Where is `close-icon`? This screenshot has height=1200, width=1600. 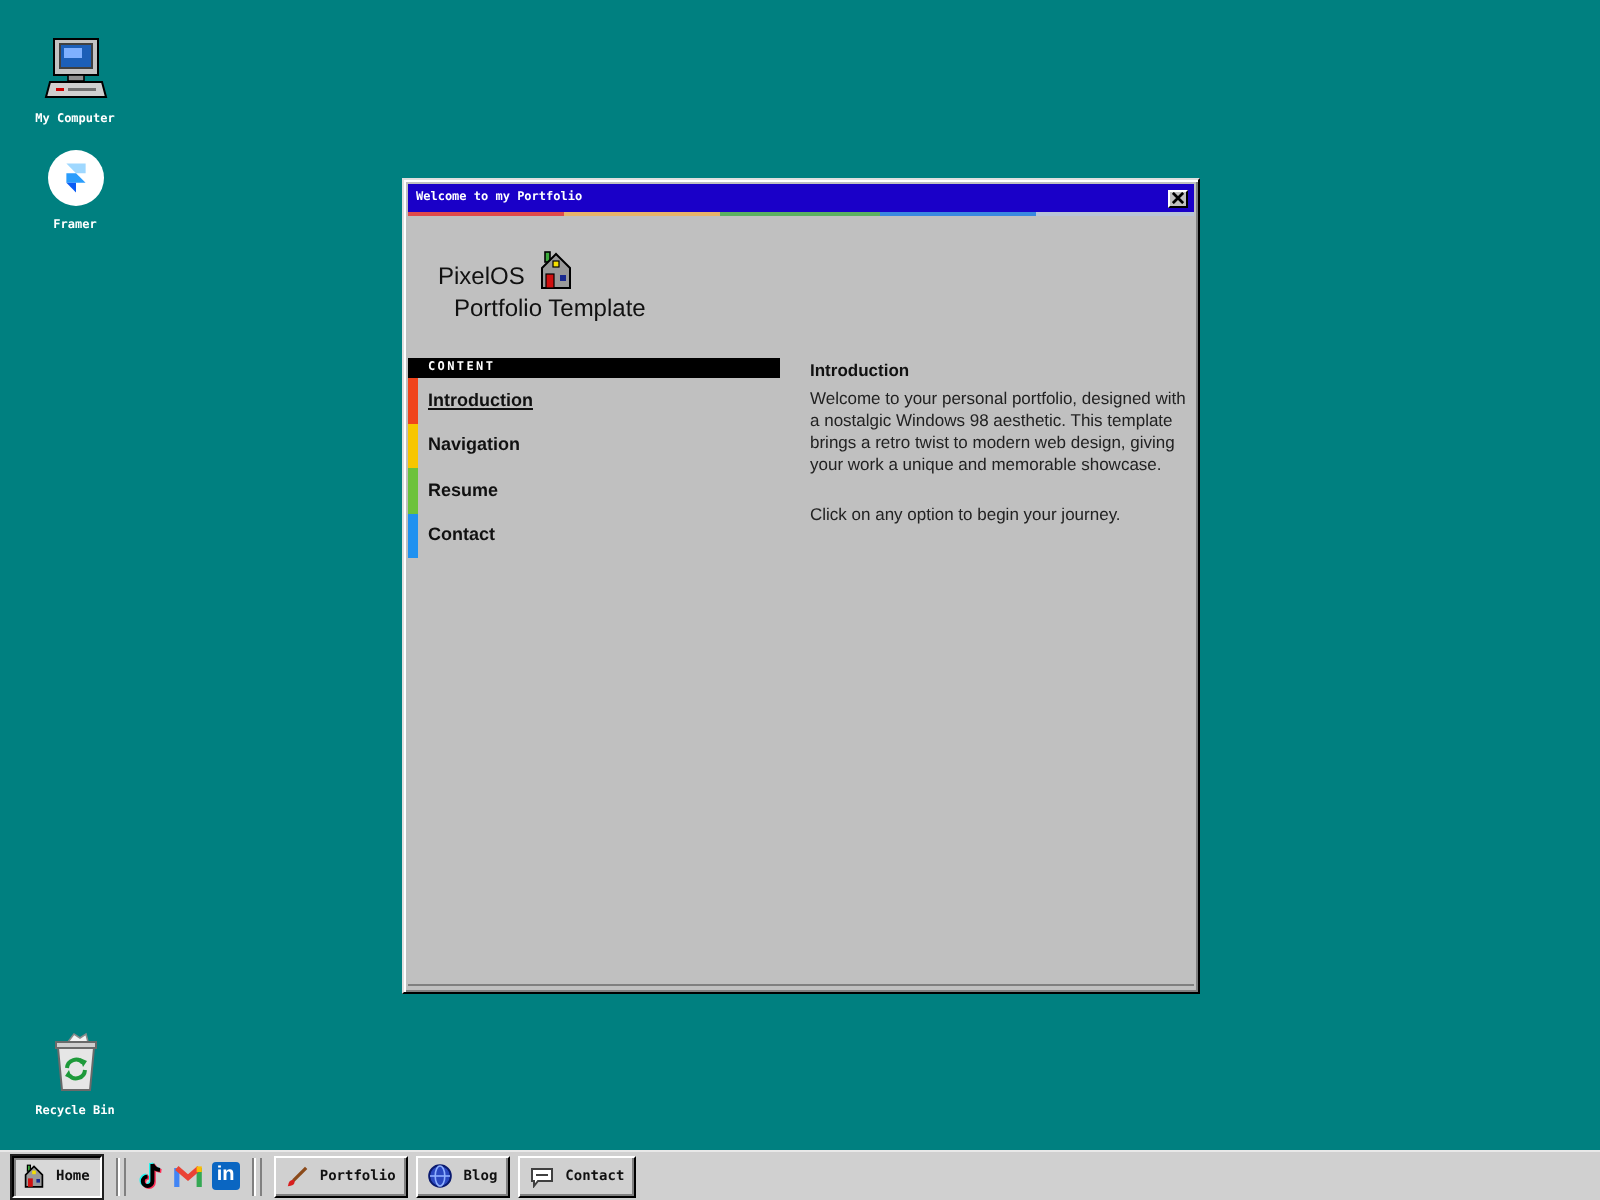 close-icon is located at coordinates (1178, 198).